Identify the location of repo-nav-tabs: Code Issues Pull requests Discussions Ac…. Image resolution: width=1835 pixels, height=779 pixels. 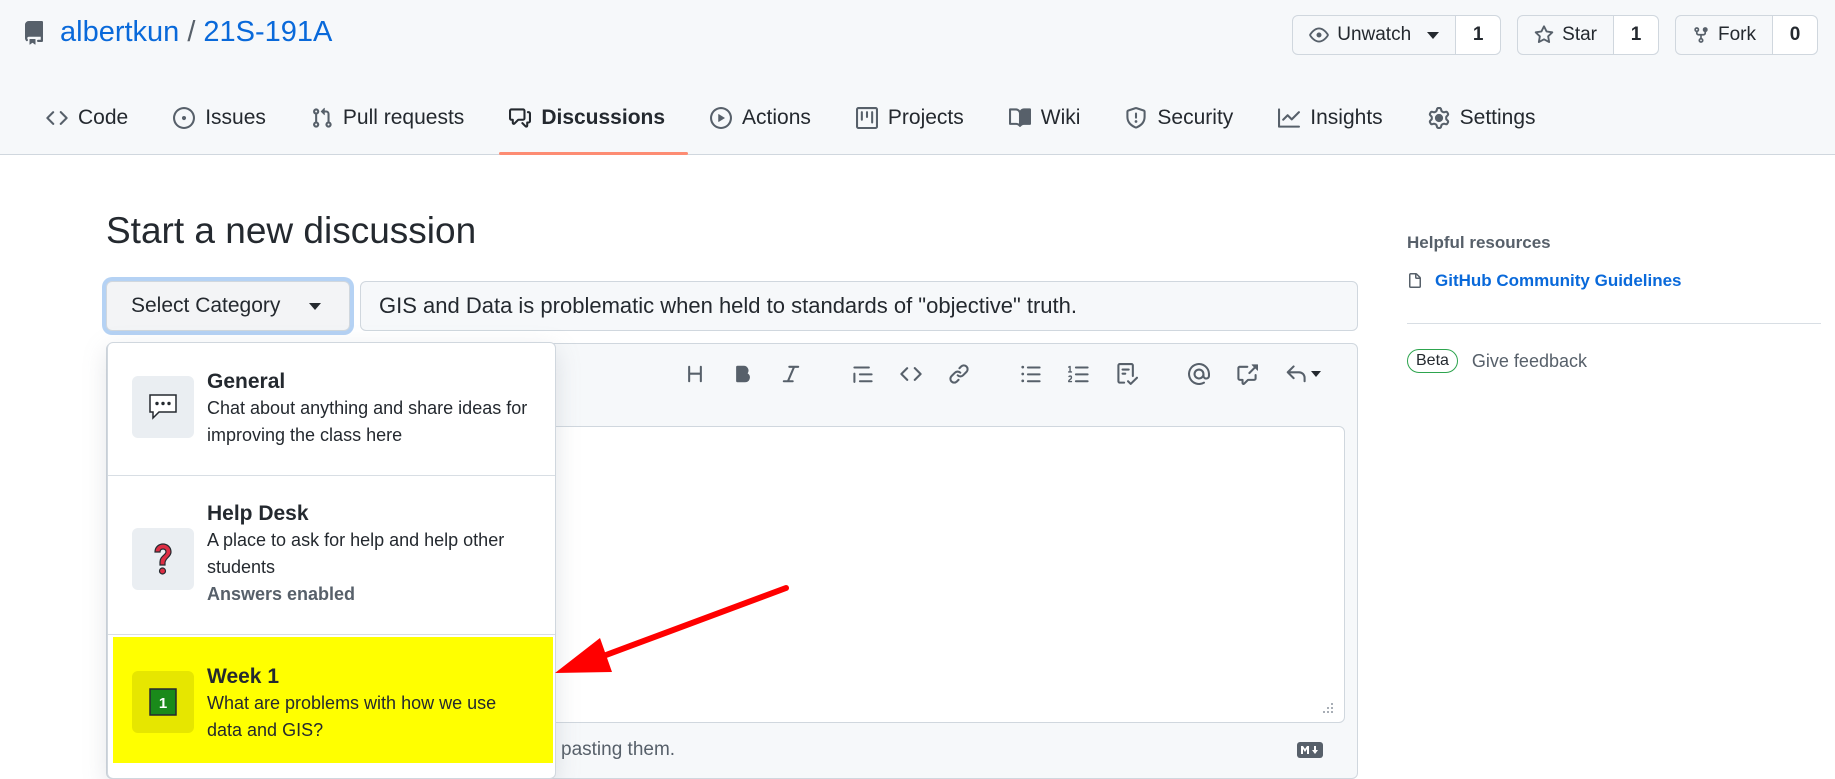
(803, 124).